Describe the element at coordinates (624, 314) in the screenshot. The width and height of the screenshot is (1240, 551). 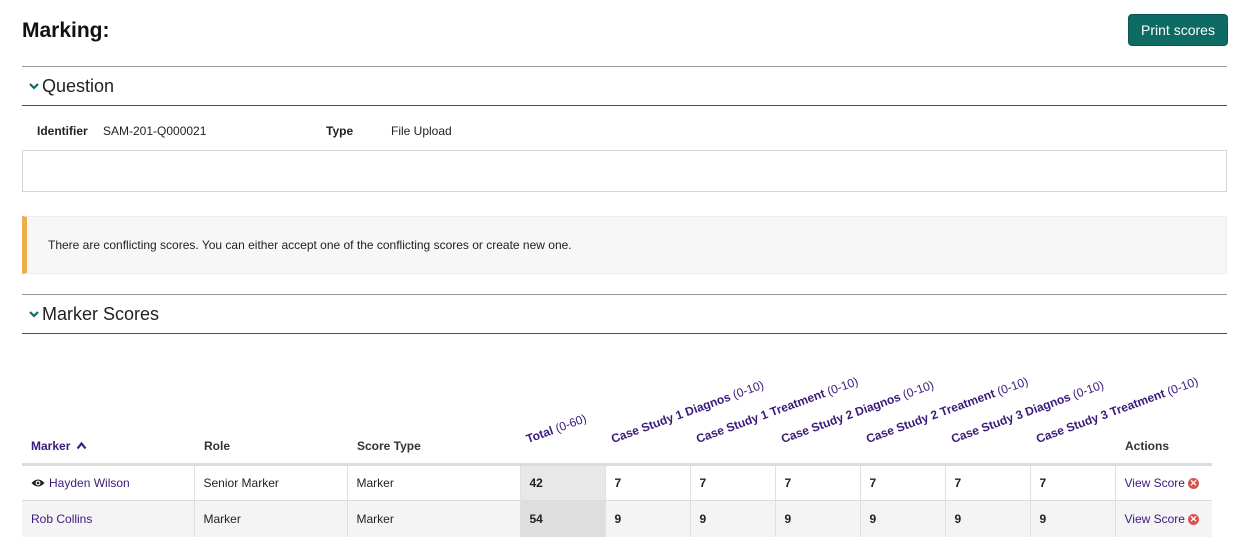
I see `marker-scores-section-header: Marker Scores` at that location.